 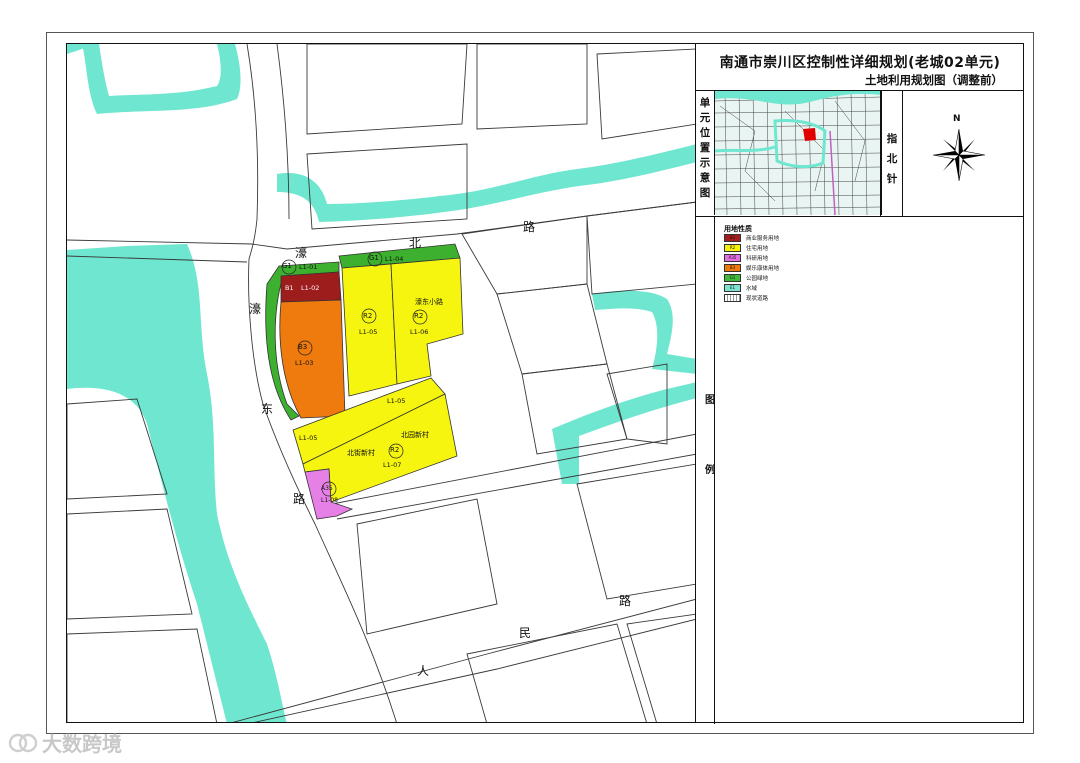 I want to click on legend-label: 图例, so click(x=710, y=435).